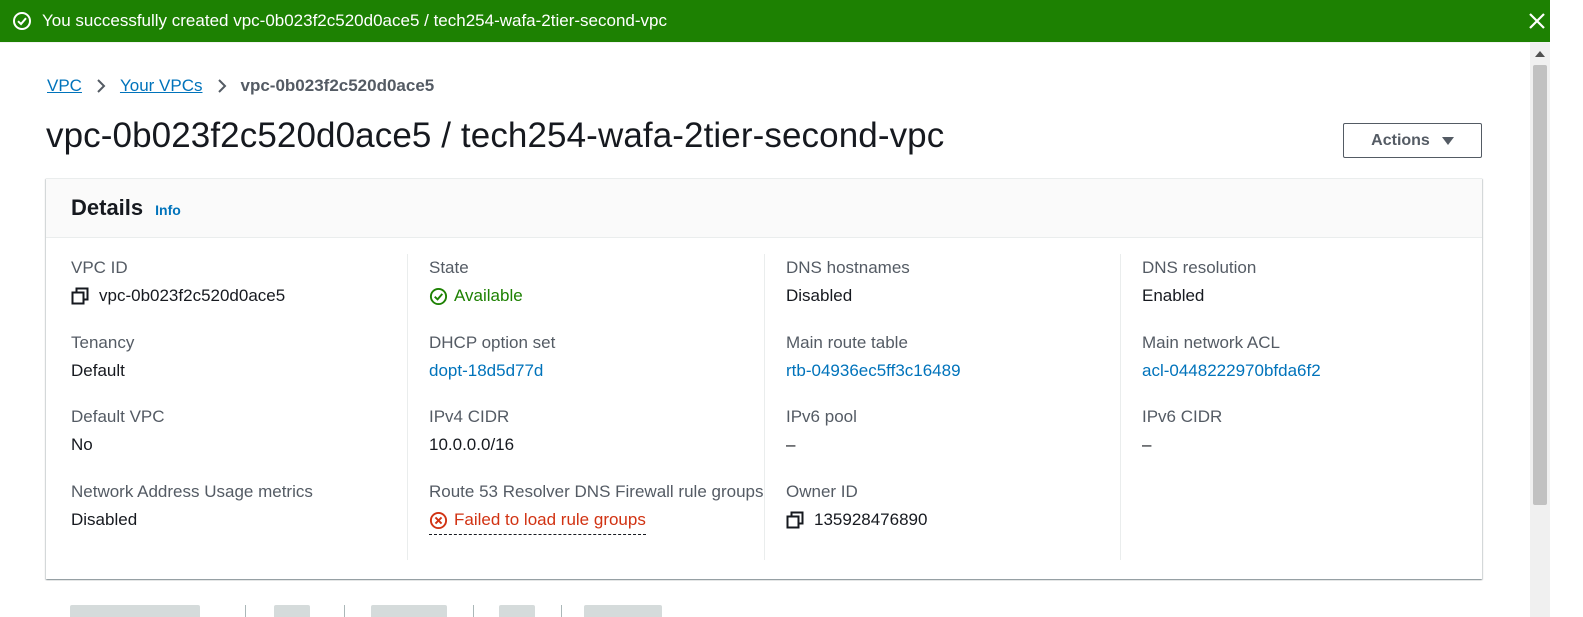 Image resolution: width=1583 pixels, height=617 pixels. Describe the element at coordinates (1400, 140) in the screenshot. I see `actions-label: Actions` at that location.